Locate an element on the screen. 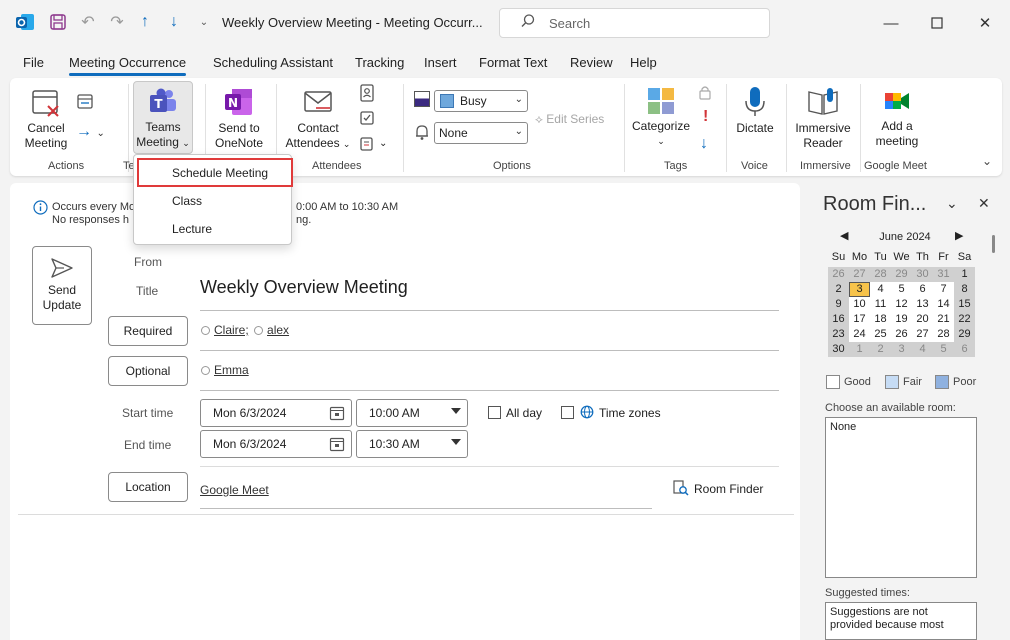  calendar-day: 31 is located at coordinates (943, 274).